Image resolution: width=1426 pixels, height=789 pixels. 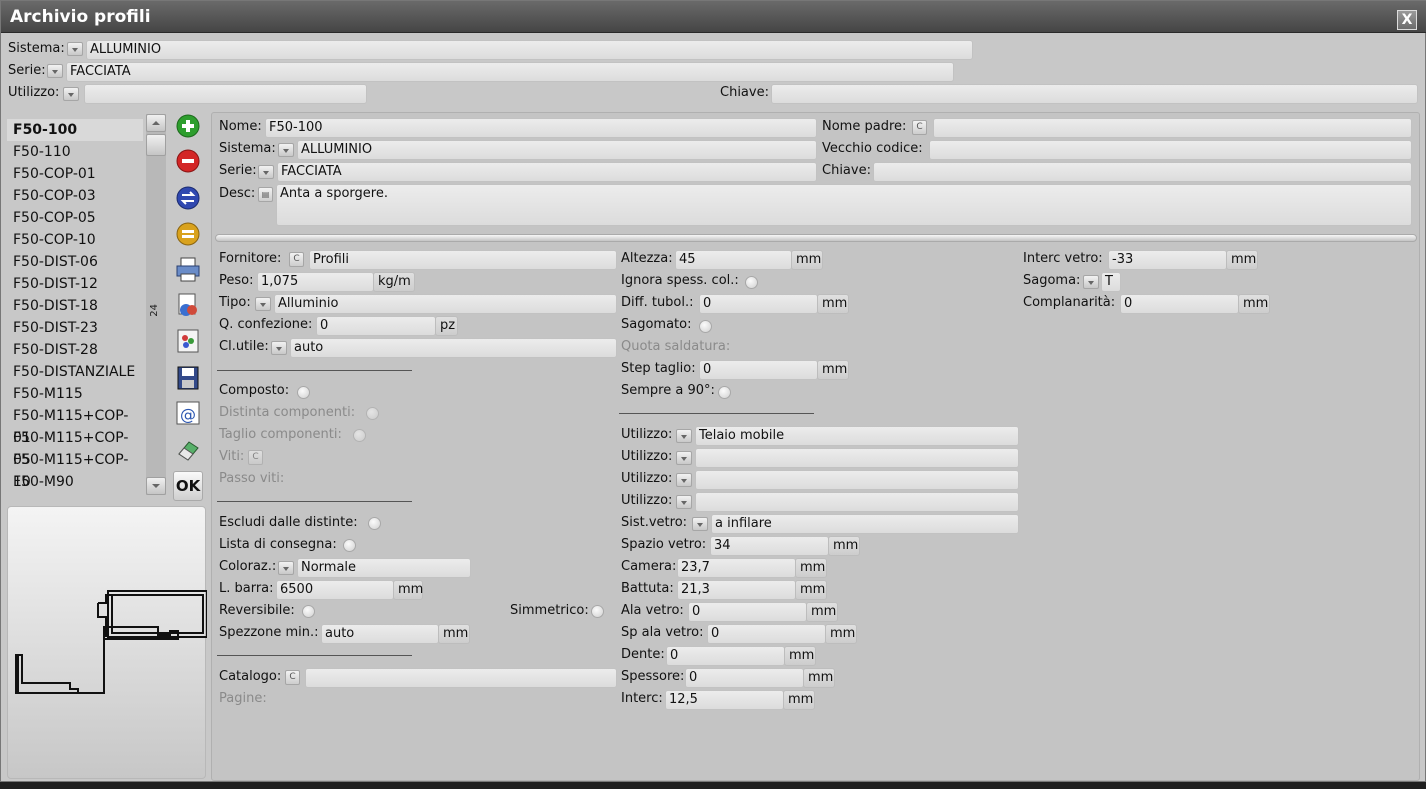 What do you see at coordinates (315, 282) in the screenshot?
I see `peso-field: 1,075` at bounding box center [315, 282].